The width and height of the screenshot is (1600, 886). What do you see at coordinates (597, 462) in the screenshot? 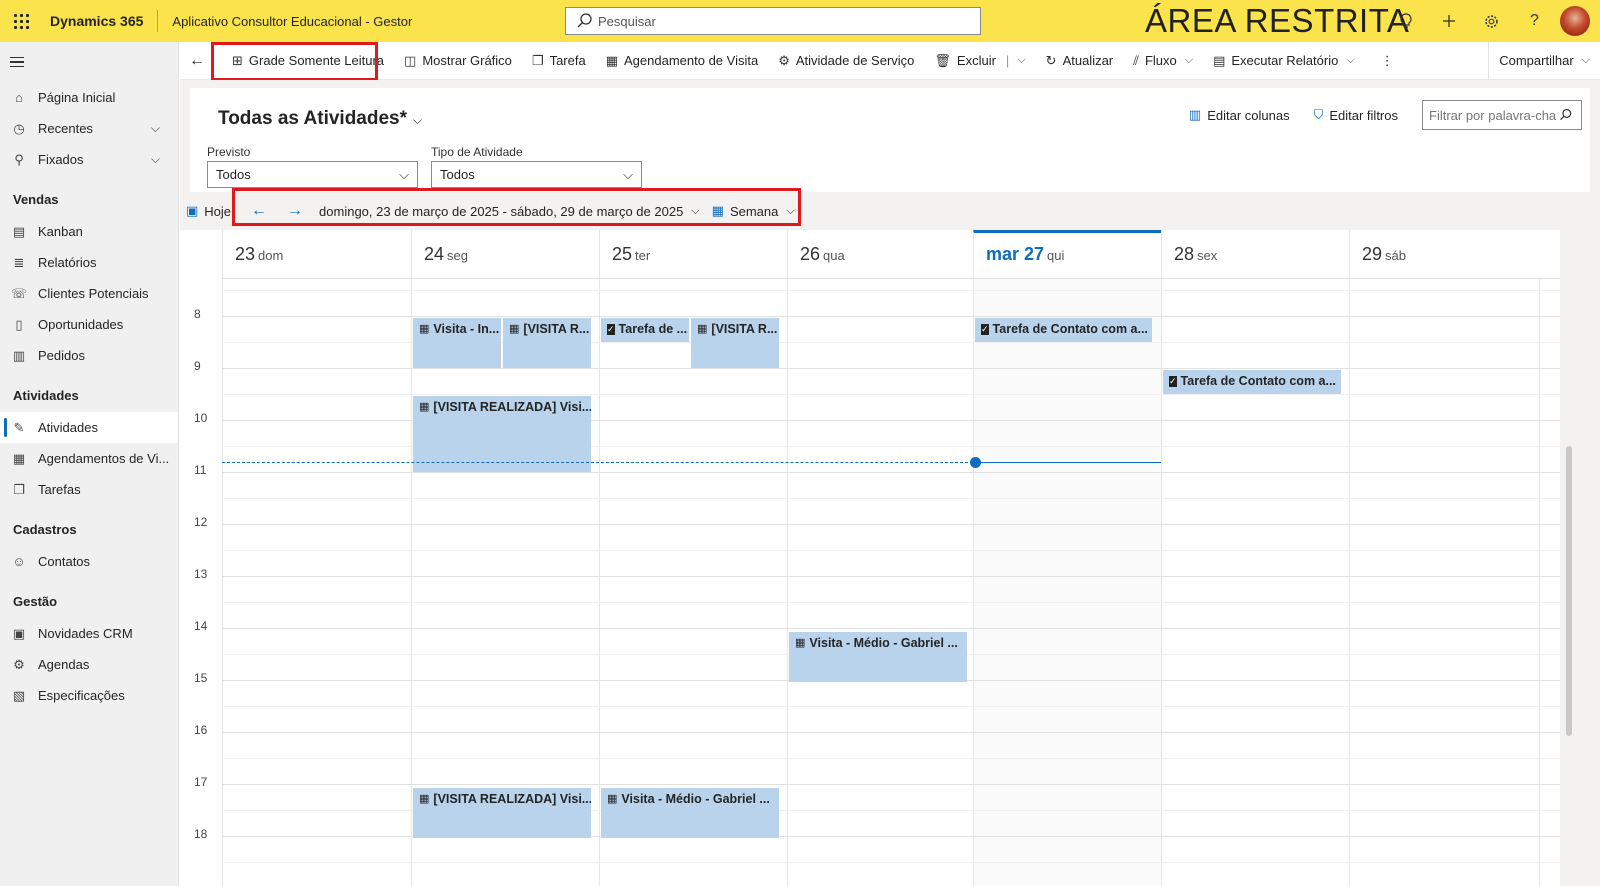
I see `current-time-line-past` at bounding box center [597, 462].